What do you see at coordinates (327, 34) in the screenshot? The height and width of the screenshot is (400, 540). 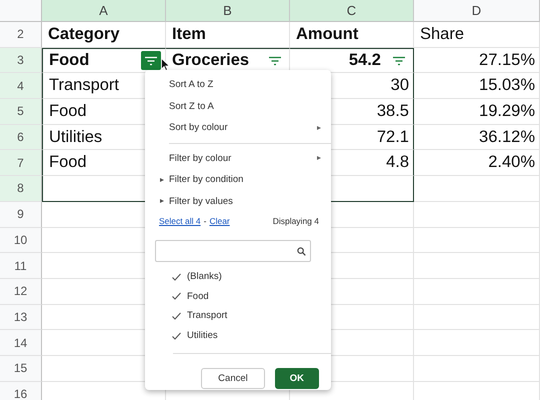 I see `cell-text: Amount` at bounding box center [327, 34].